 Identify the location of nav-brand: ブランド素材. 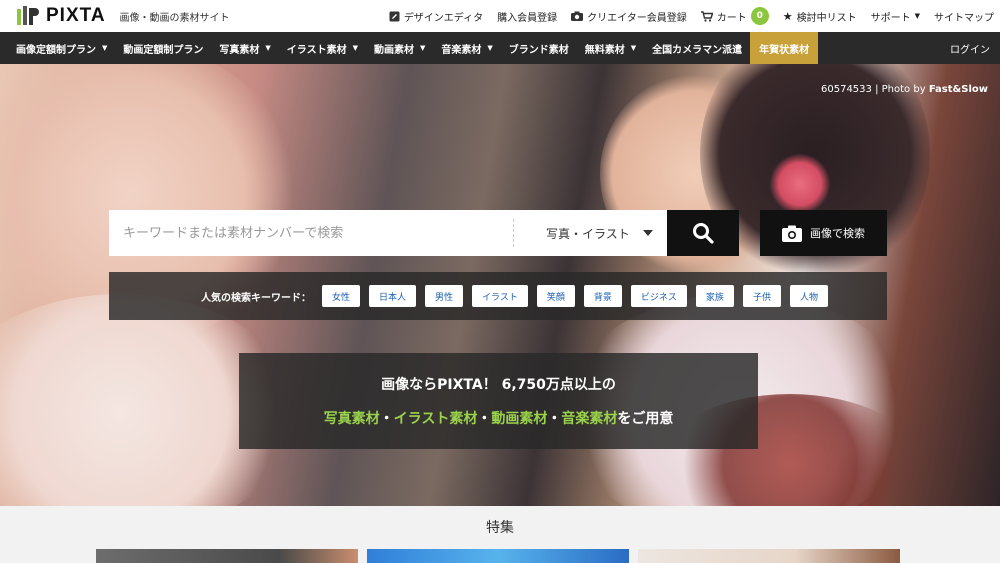
(539, 48).